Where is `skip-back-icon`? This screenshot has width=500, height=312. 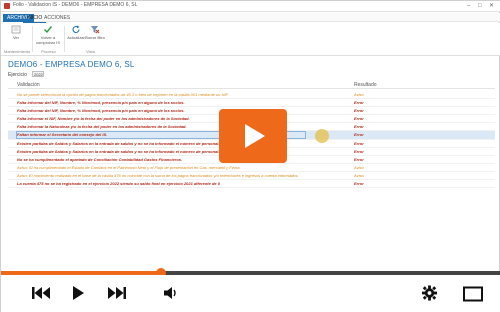 skip-back-icon is located at coordinates (41, 293).